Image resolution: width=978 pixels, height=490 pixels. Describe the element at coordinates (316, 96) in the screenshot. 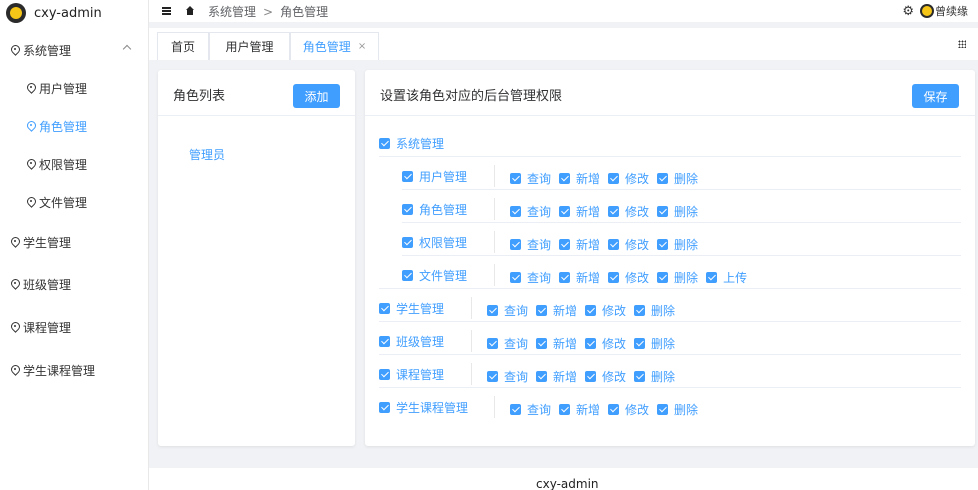

I see `add-role-button: 添加` at that location.